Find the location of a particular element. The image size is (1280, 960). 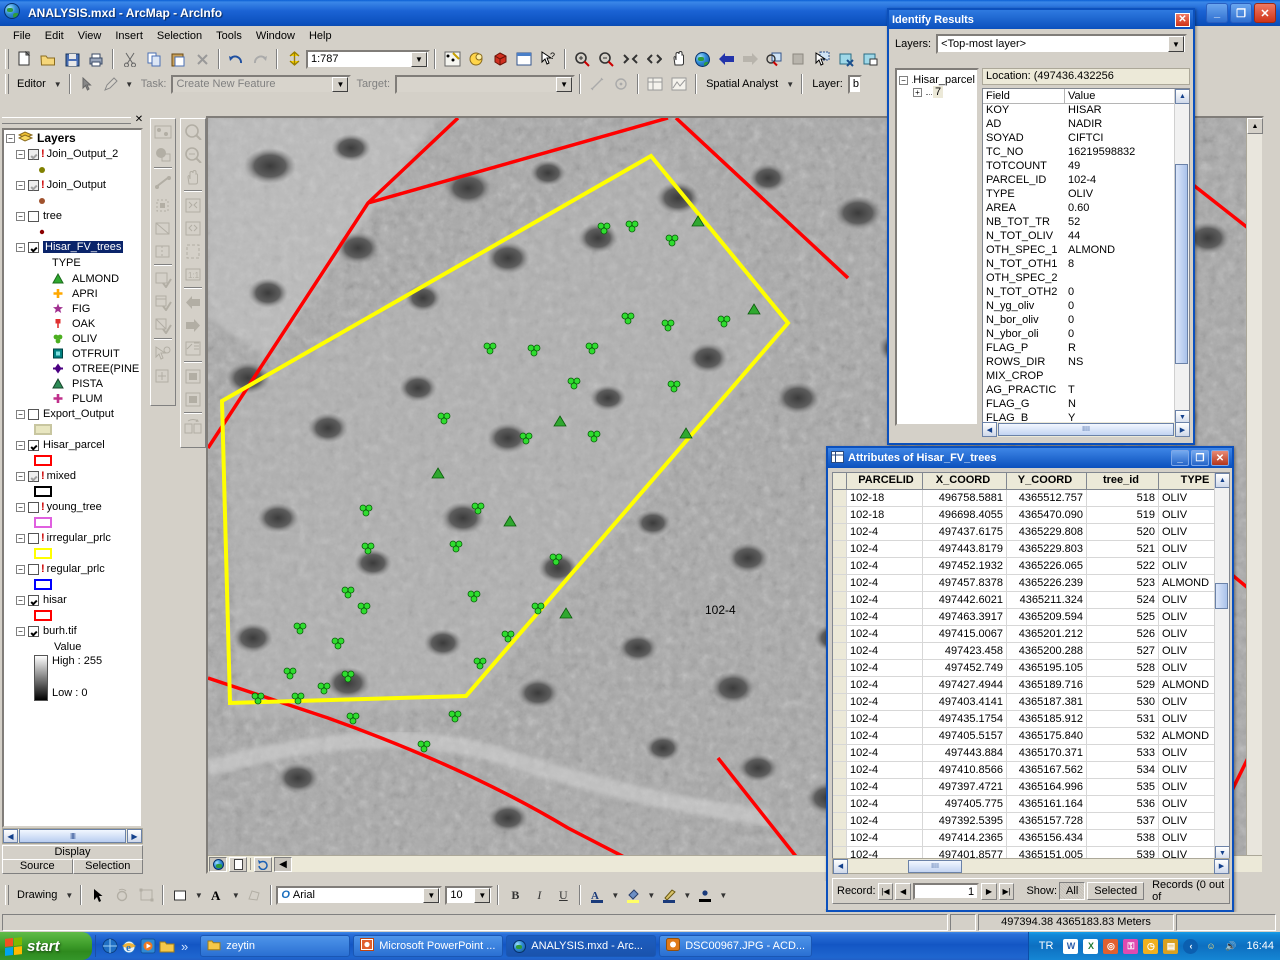

map-tips-icon is located at coordinates (476, 59).